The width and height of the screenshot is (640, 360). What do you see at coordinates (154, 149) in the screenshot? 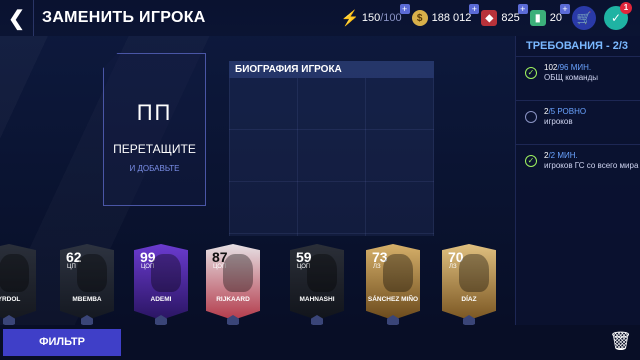
I see `drag-instruction: ПЕРЕТАЩИТЕ` at bounding box center [154, 149].